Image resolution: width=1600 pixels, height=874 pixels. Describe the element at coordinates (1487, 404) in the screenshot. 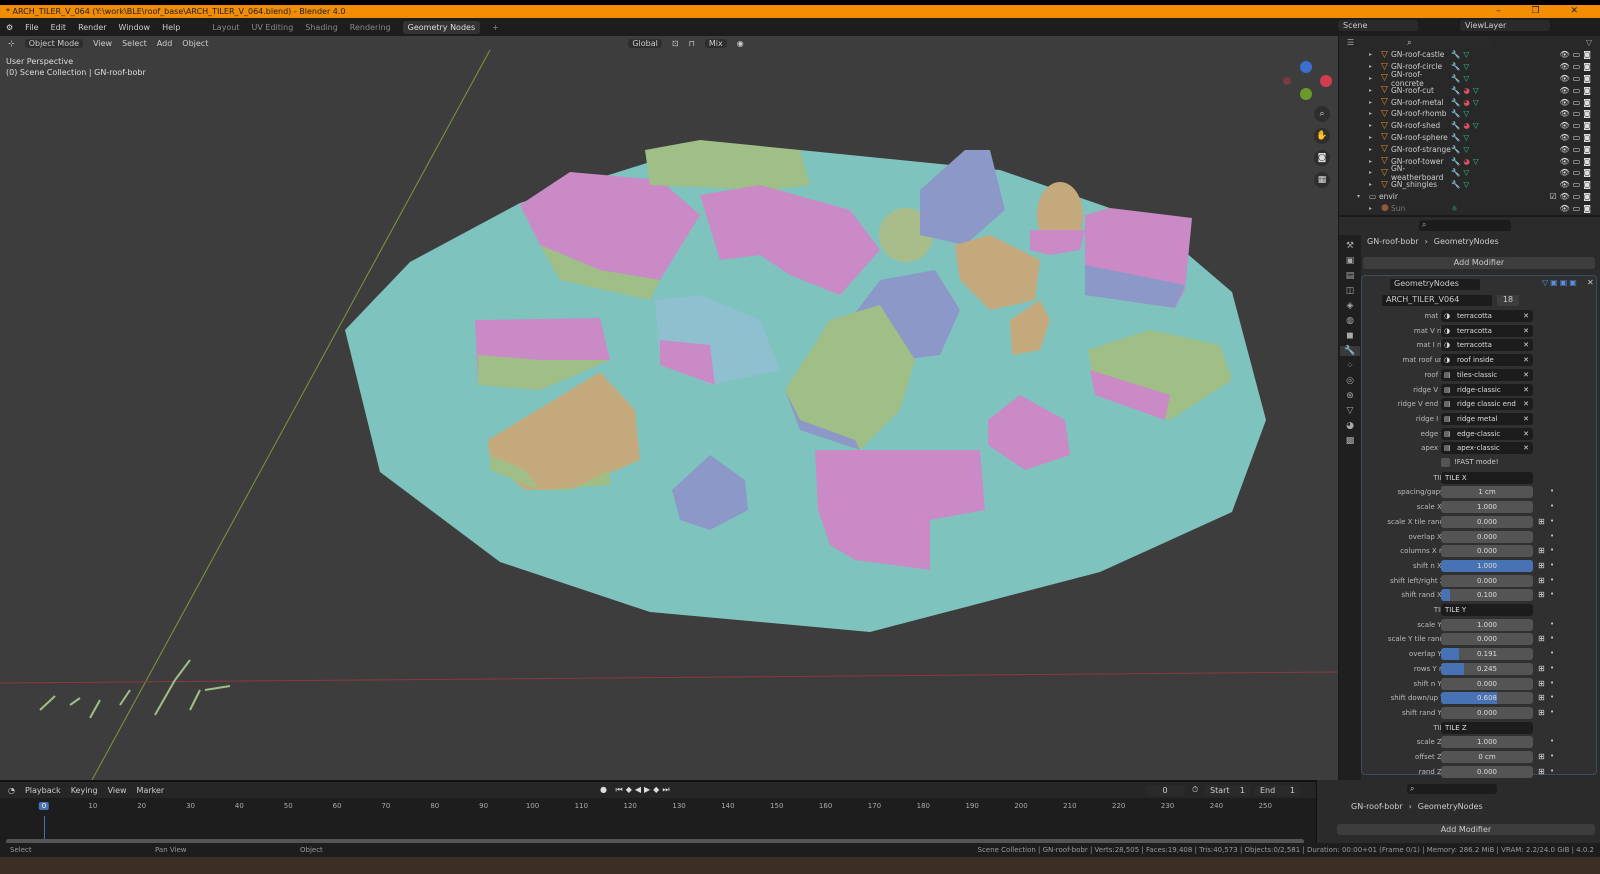

I see `collection-field: ▤ ridge classic end ✕` at that location.